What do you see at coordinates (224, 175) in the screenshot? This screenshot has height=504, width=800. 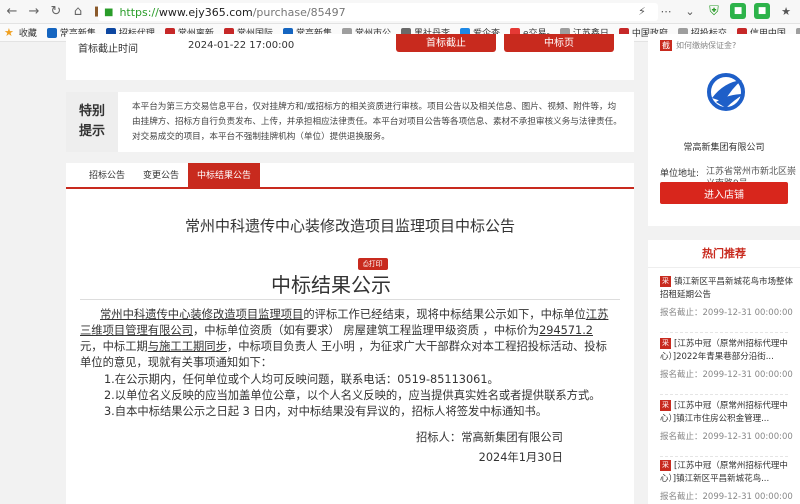 I see `tab-result-announcement: 中标结果公告` at bounding box center [224, 175].